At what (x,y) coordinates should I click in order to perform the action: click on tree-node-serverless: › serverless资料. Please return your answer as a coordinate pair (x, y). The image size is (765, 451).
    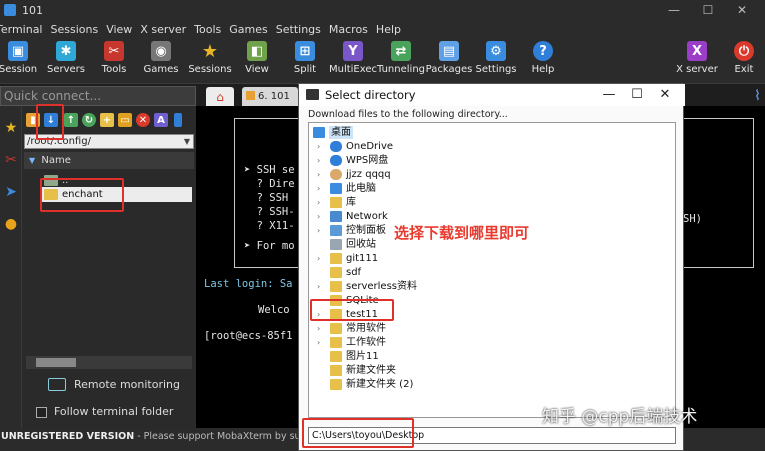
    Looking at the image, I should click on (487, 286).